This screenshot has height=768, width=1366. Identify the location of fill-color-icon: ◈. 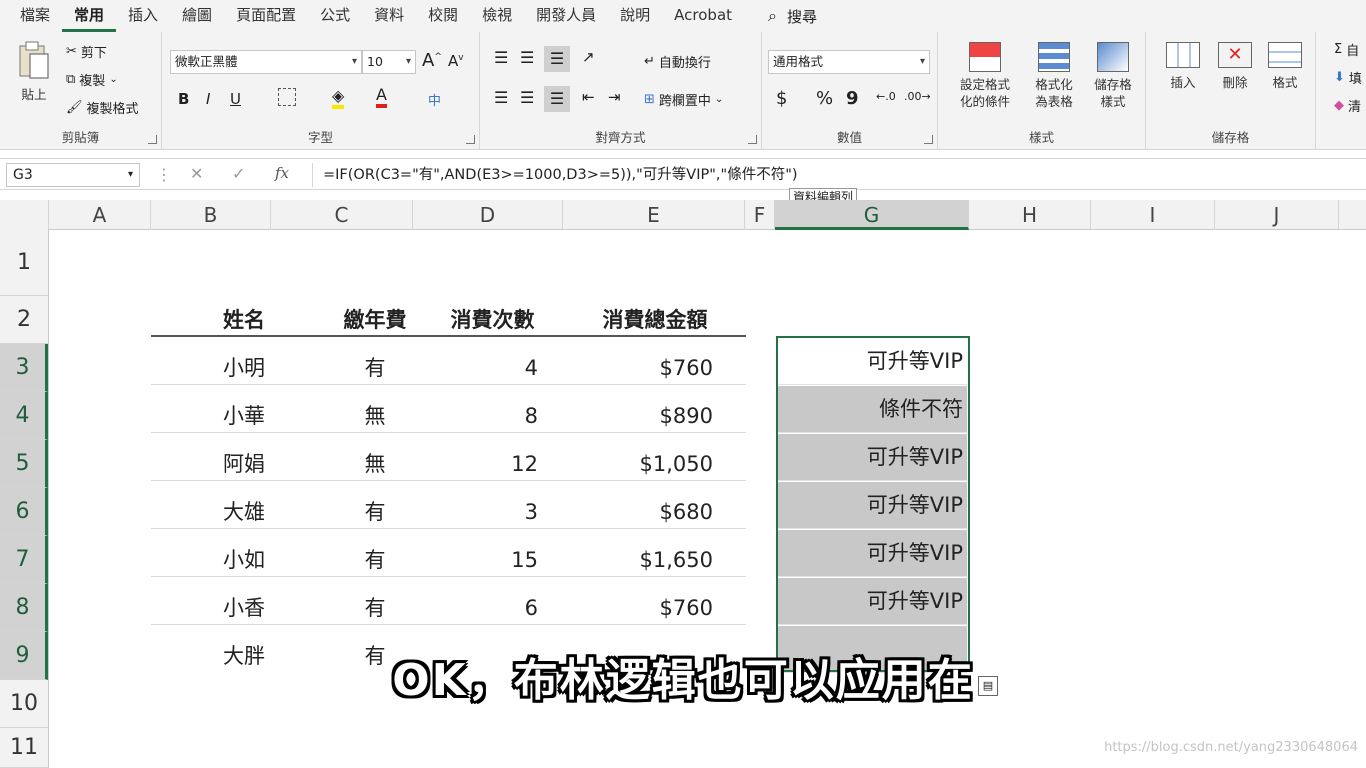
(338, 97).